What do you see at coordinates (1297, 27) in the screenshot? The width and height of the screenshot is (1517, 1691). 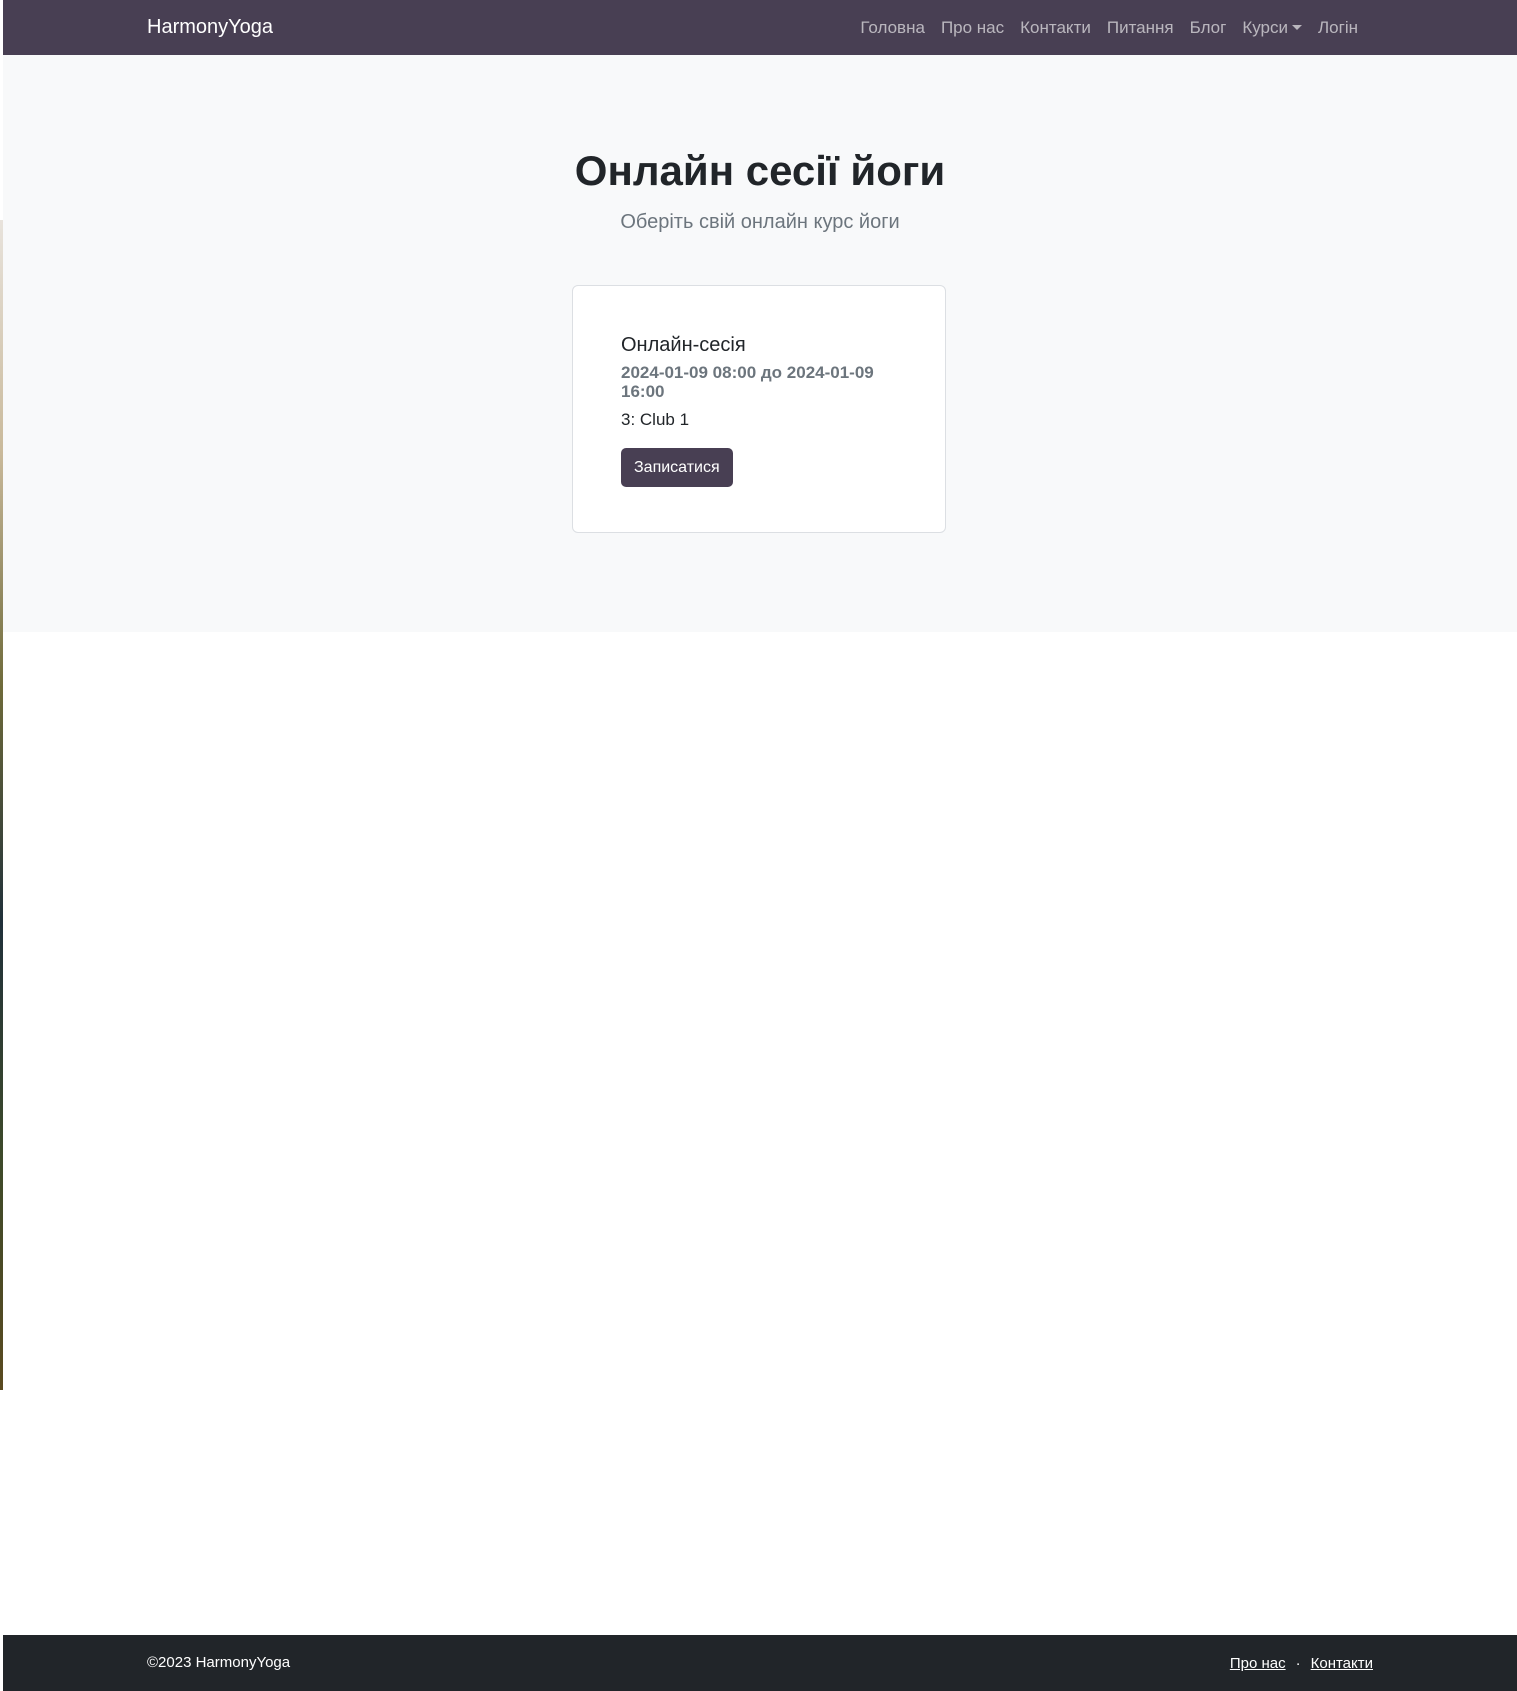 I see `caret-down-icon` at bounding box center [1297, 27].